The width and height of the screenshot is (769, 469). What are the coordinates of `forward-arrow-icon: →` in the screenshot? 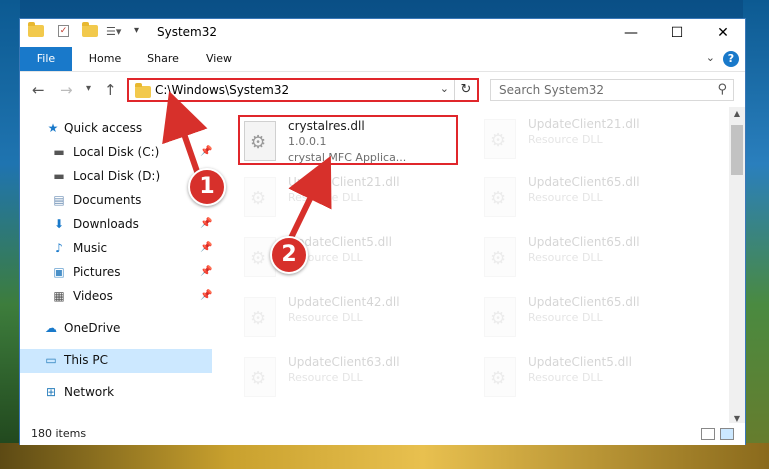 It's located at (66, 90).